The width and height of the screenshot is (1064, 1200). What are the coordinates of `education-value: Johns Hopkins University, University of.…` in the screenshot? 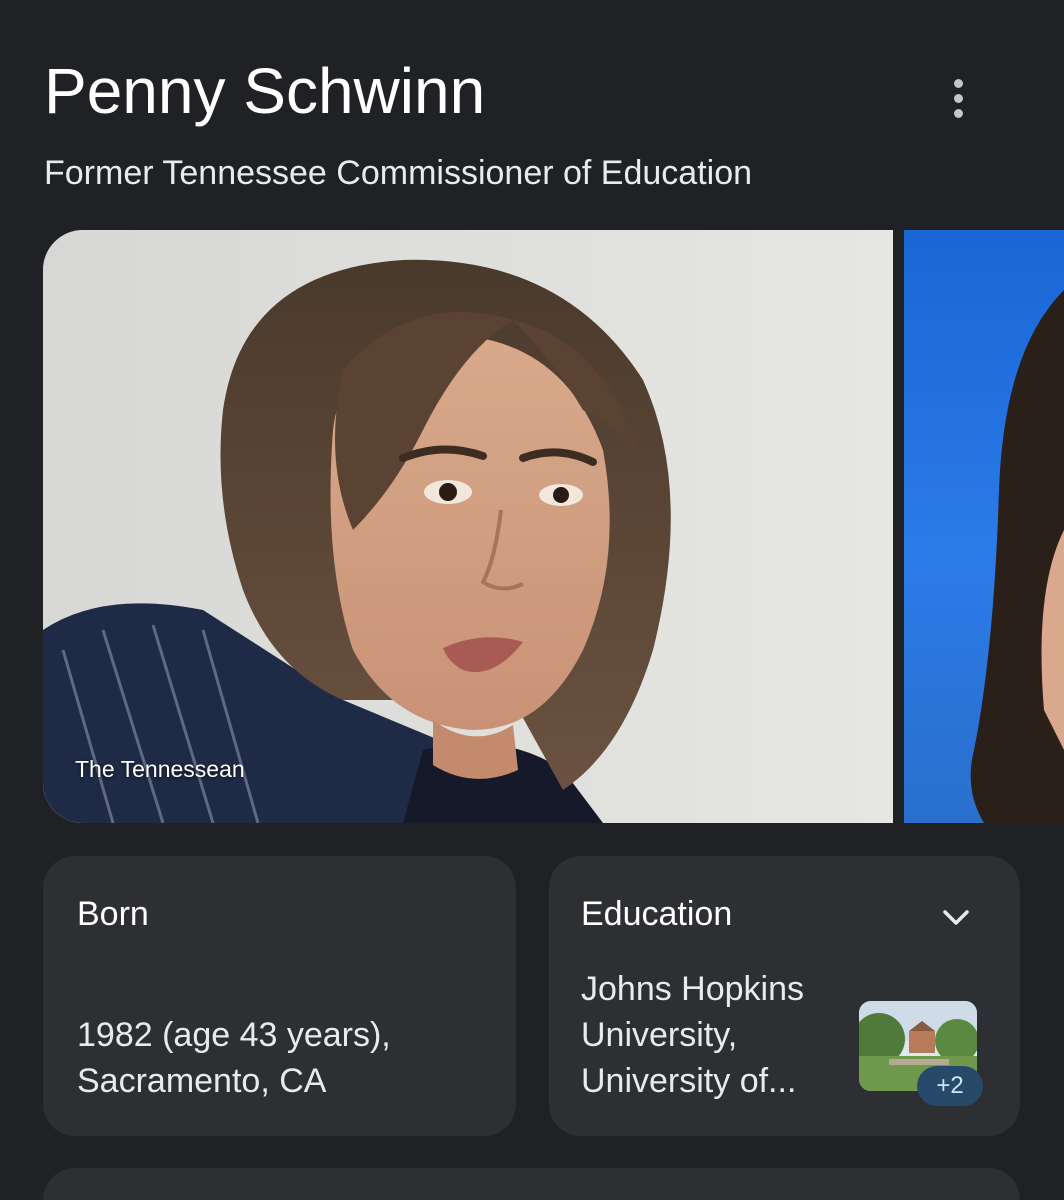 It's located at (712, 1035).